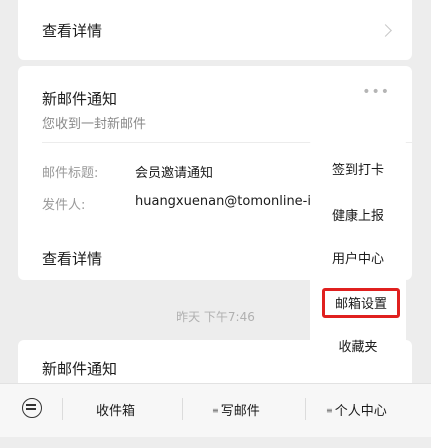  What do you see at coordinates (32, 408) in the screenshot?
I see `keyboard-toggle-icon` at bounding box center [32, 408].